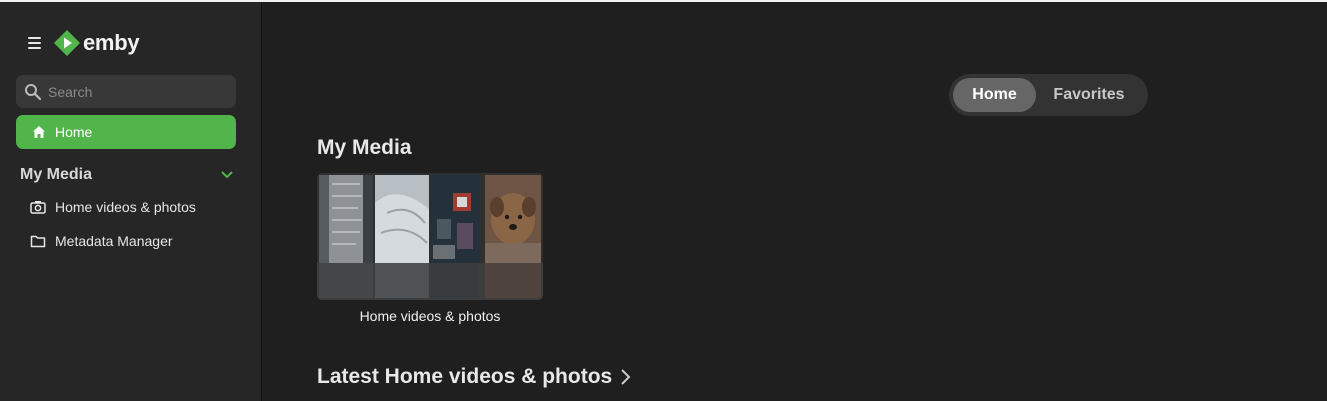 The width and height of the screenshot is (1327, 401). Describe the element at coordinates (364, 147) in the screenshot. I see `my-media-heading: My Media` at that location.